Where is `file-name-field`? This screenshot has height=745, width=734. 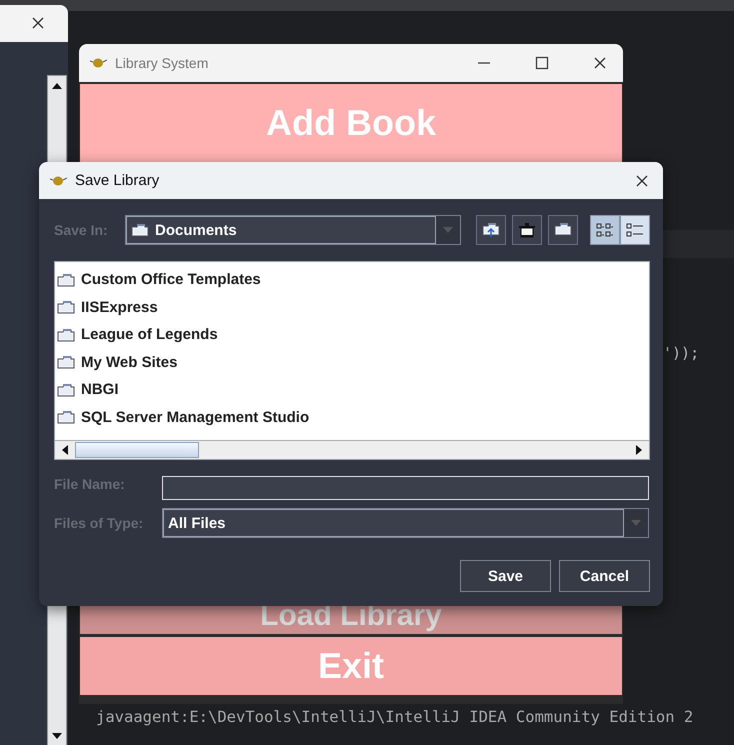
file-name-field is located at coordinates (405, 488).